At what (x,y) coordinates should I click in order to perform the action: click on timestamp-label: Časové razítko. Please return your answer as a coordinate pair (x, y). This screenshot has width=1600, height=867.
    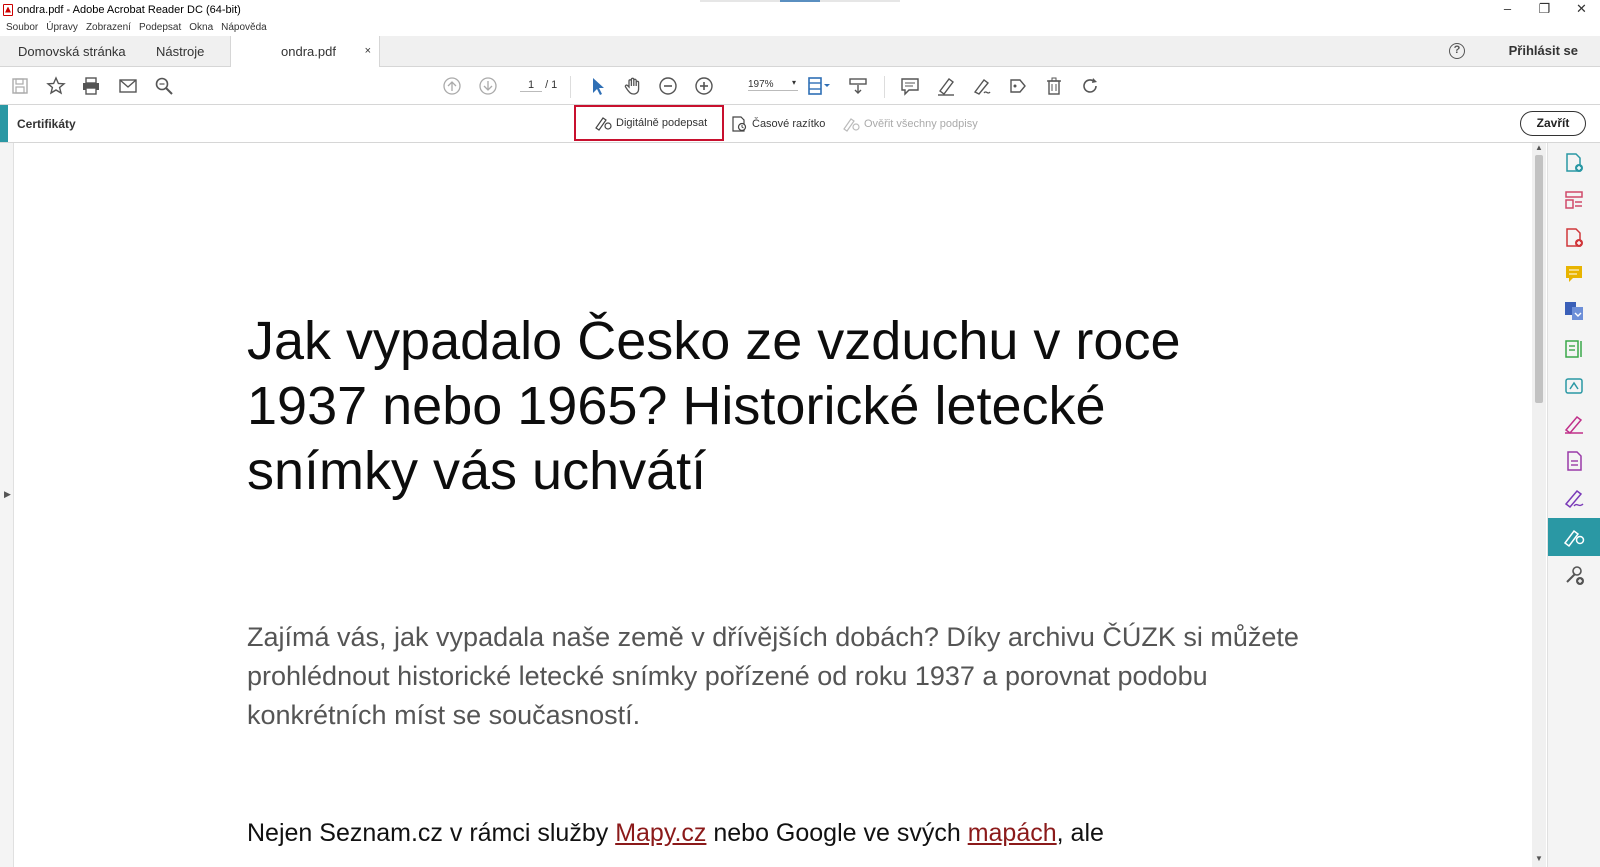
    Looking at the image, I should click on (789, 124).